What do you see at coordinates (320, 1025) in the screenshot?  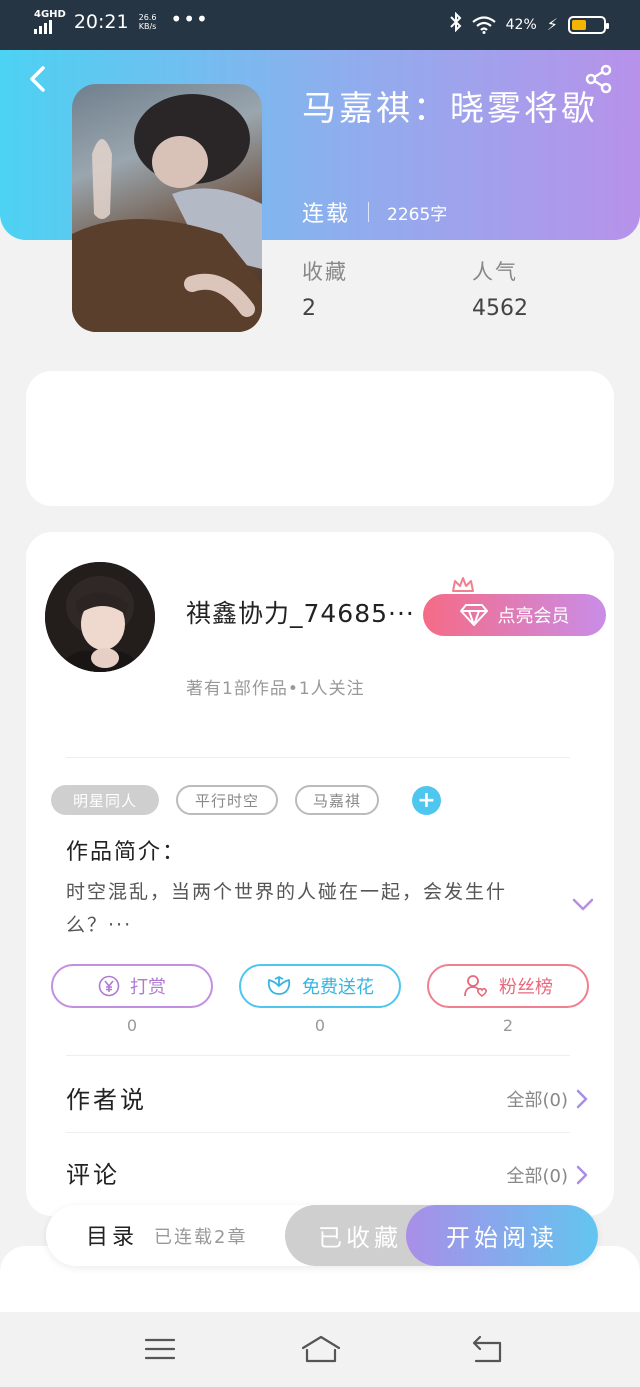 I see `flower-count: 0` at bounding box center [320, 1025].